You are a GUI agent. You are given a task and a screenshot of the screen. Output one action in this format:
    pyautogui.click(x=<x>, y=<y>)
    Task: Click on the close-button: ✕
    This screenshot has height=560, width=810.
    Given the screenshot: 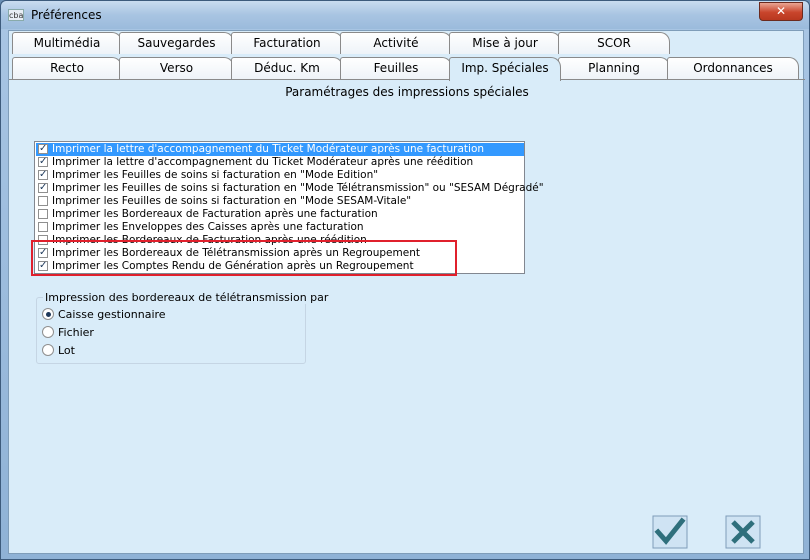 What is the action you would take?
    pyautogui.click(x=781, y=11)
    